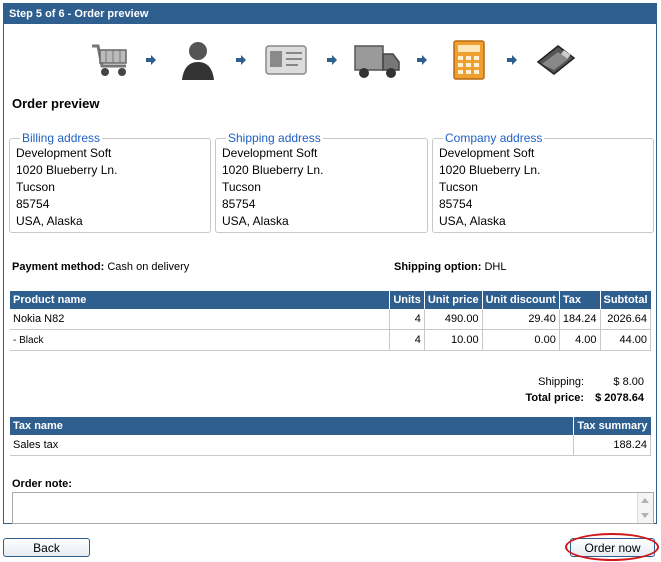 The image size is (661, 562). What do you see at coordinates (58, 267) in the screenshot?
I see `payment-method-label: Payment method:` at bounding box center [58, 267].